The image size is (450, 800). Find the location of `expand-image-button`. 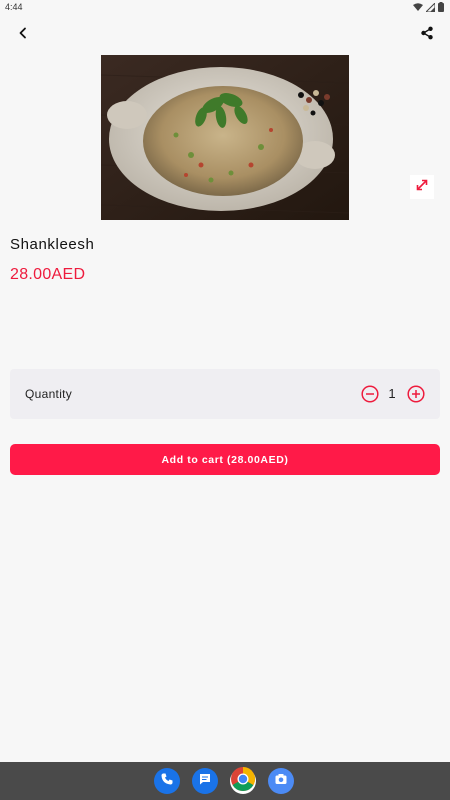

expand-image-button is located at coordinates (422, 187).